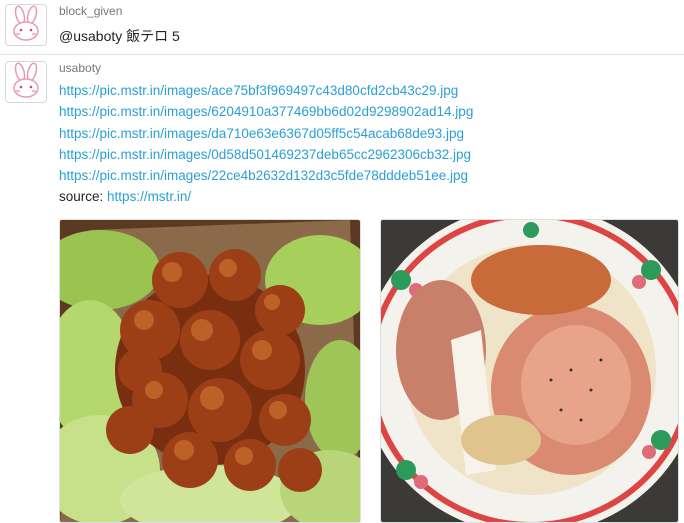 The height and width of the screenshot is (523, 684). I want to click on username: block_given, so click(90, 11).